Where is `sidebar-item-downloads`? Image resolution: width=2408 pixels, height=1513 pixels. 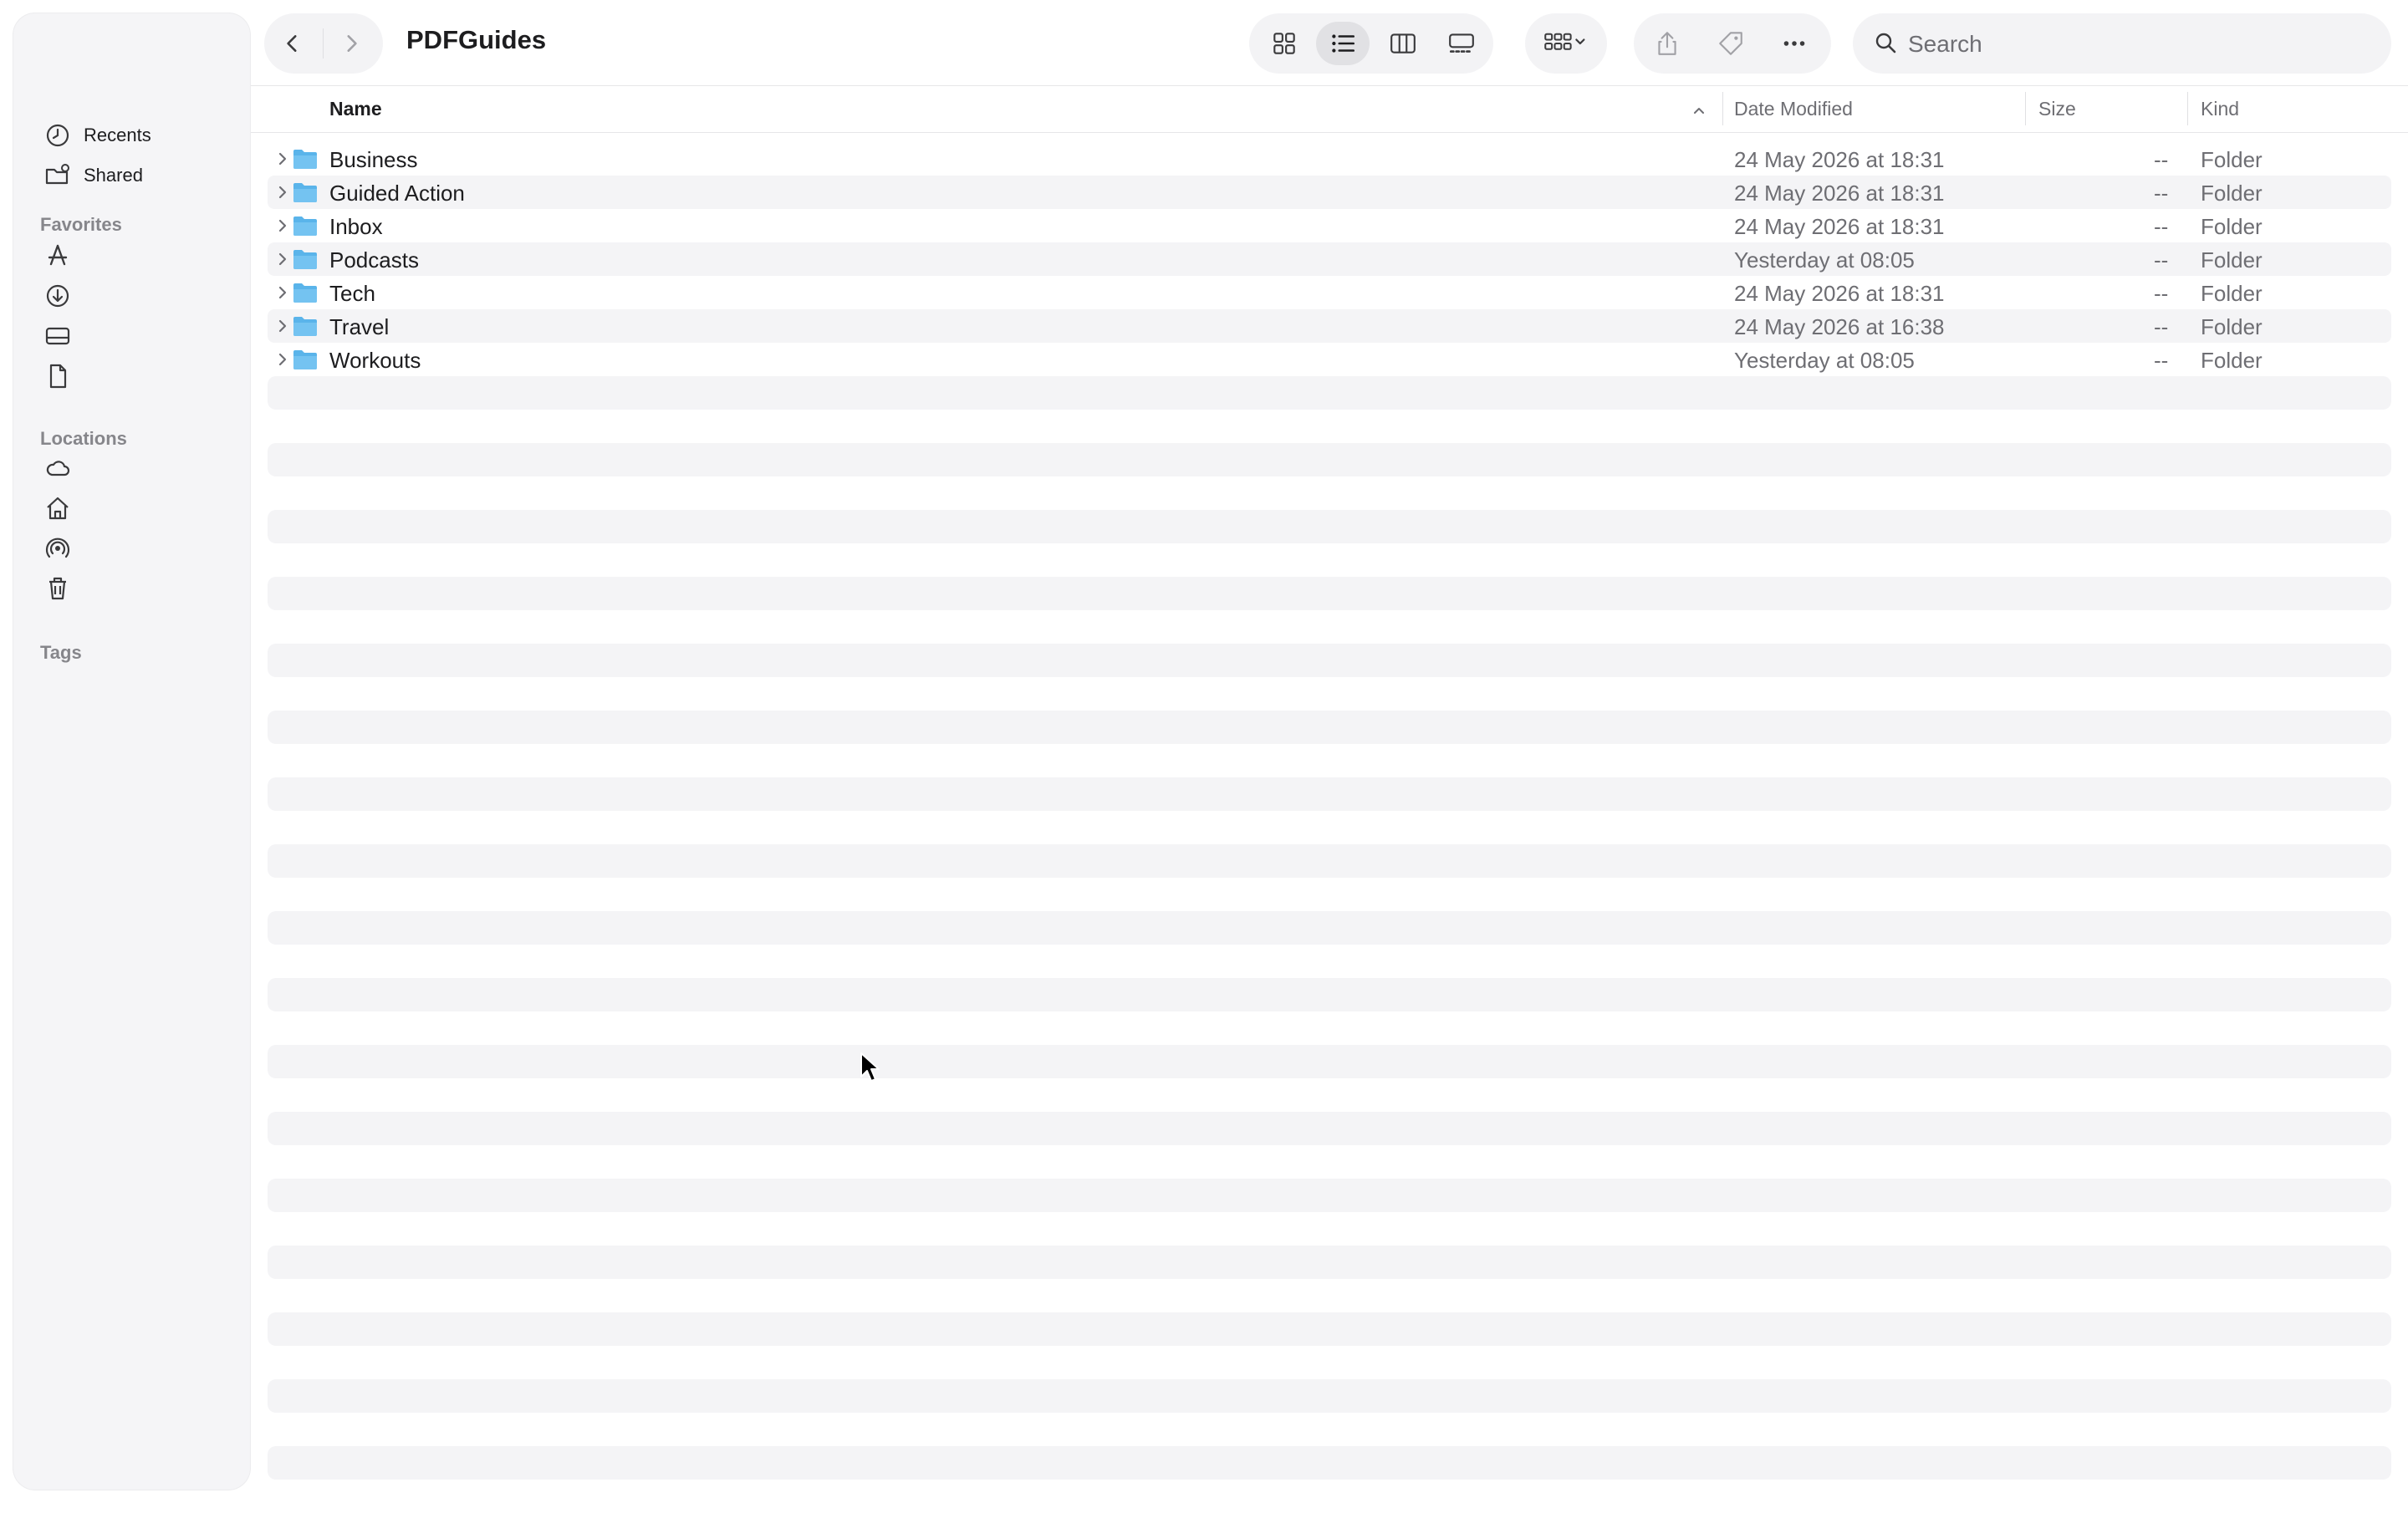
sidebar-item-downloads is located at coordinates (58, 296).